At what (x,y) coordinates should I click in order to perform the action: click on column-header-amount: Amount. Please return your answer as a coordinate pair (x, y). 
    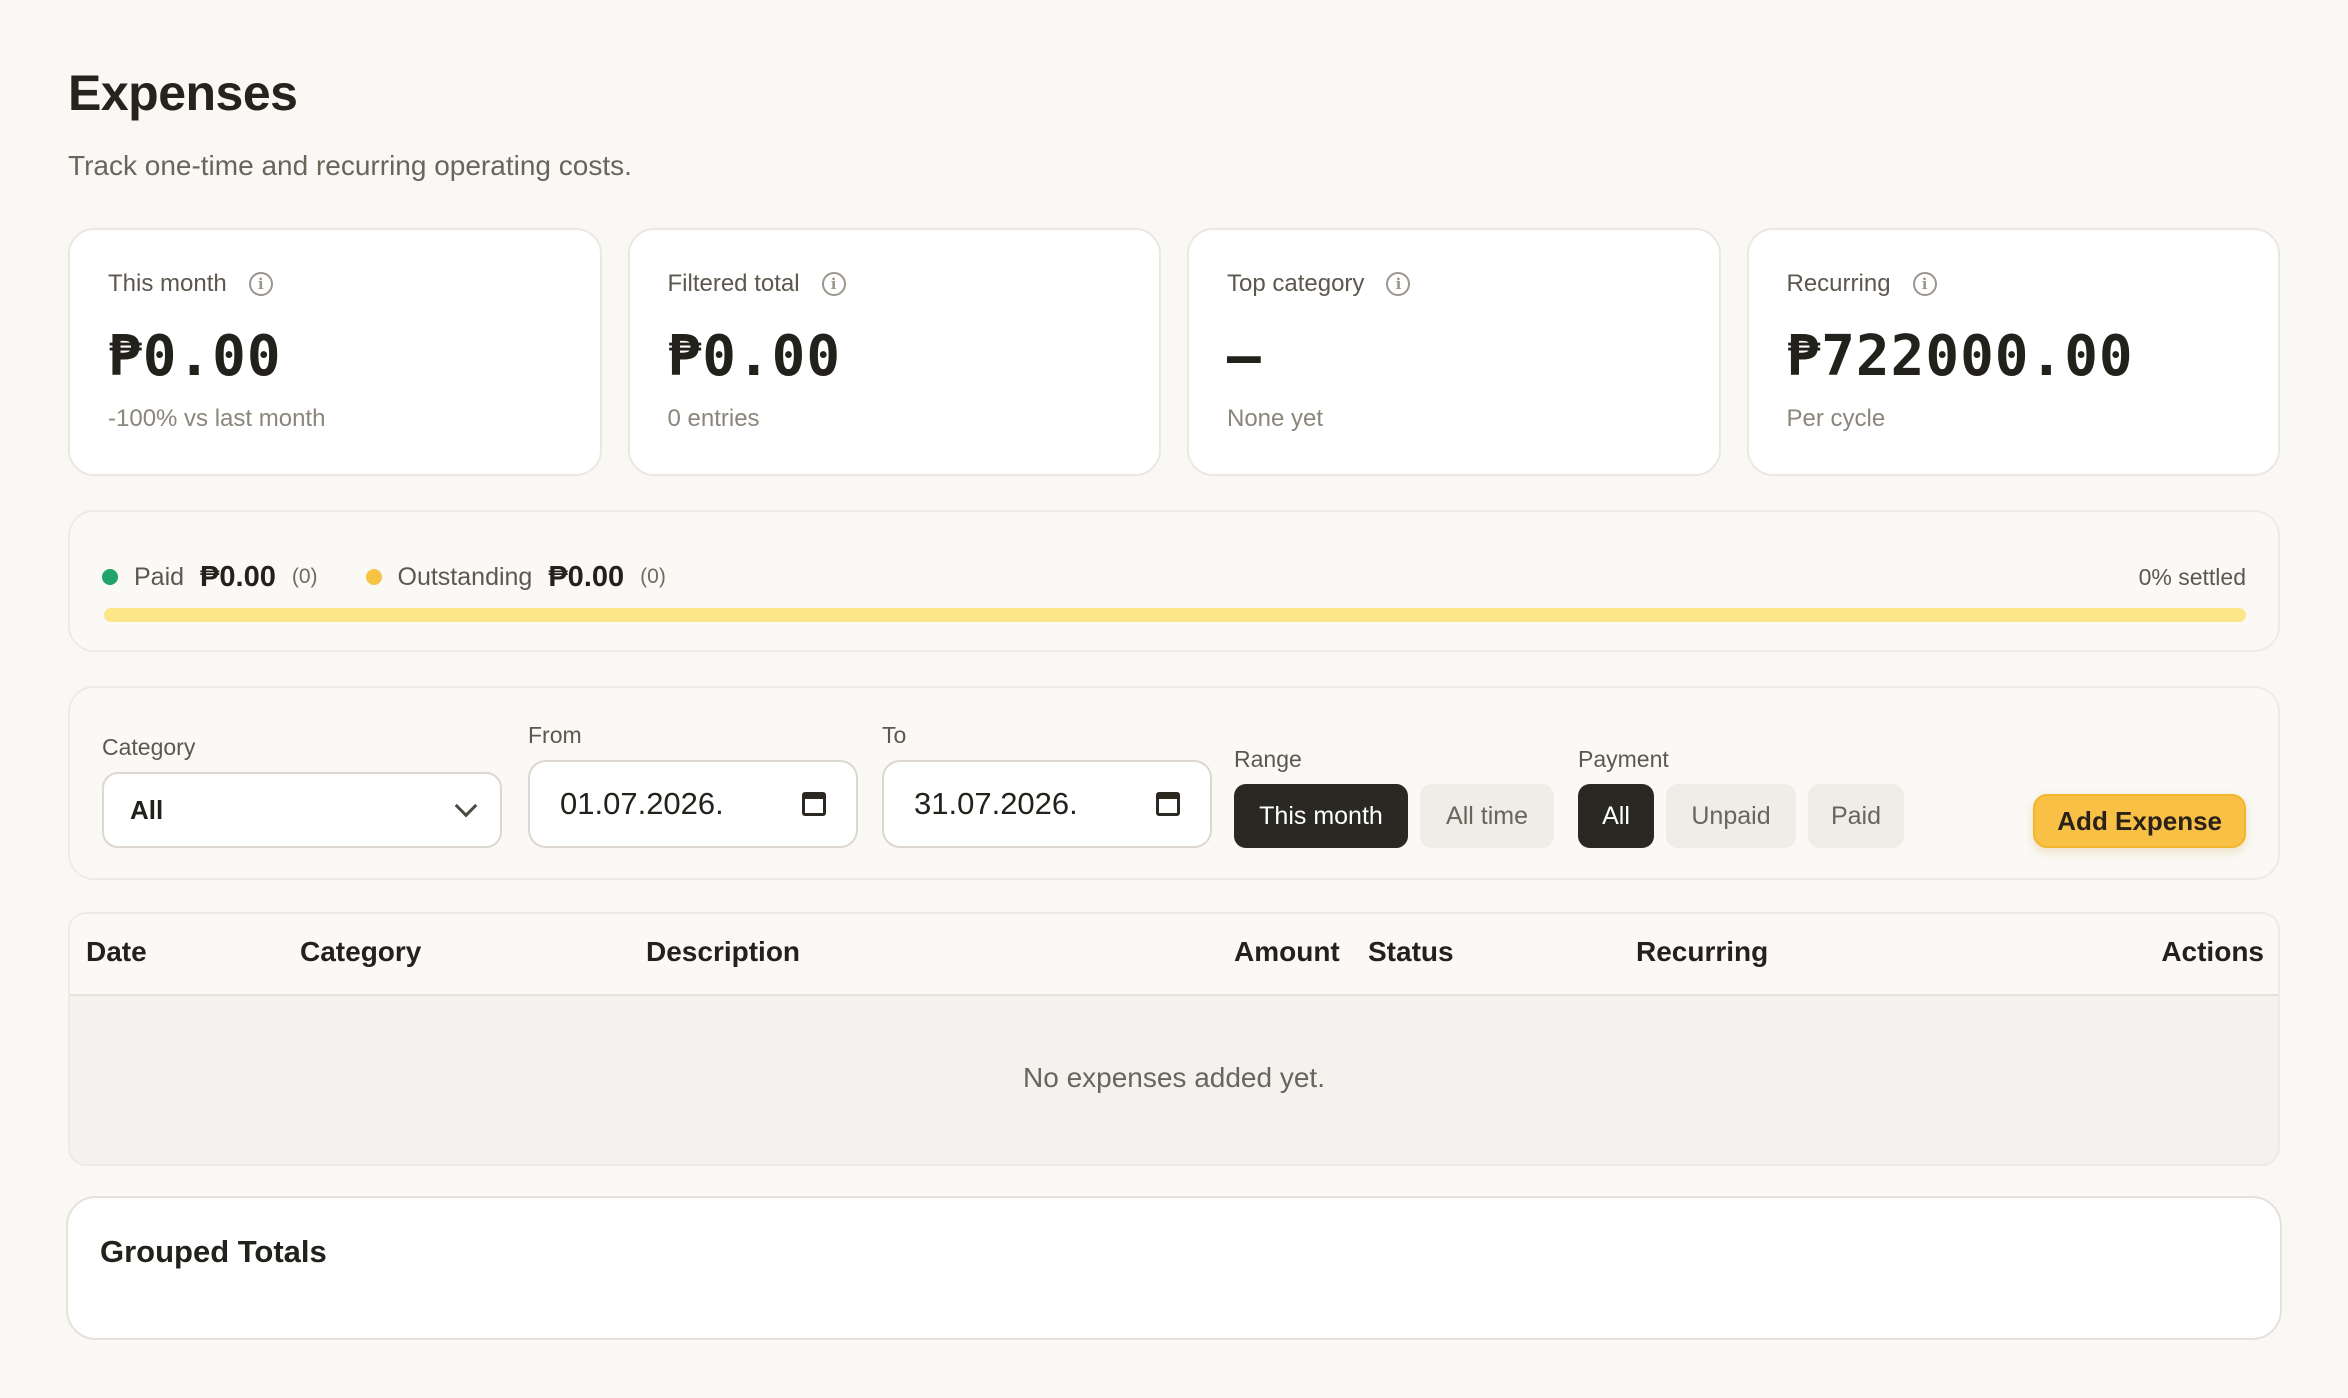
    Looking at the image, I should click on (1287, 952).